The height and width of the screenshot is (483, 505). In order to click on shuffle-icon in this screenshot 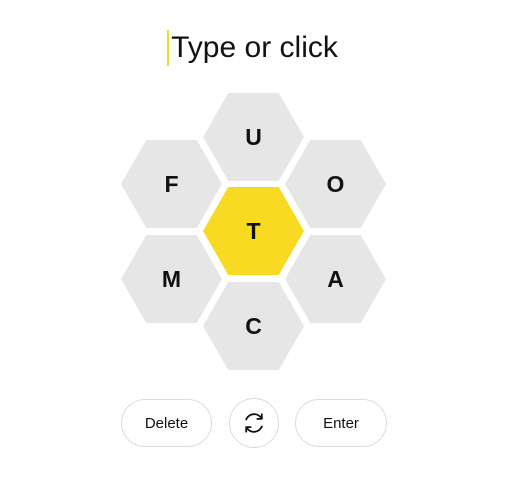, I will do `click(254, 423)`.